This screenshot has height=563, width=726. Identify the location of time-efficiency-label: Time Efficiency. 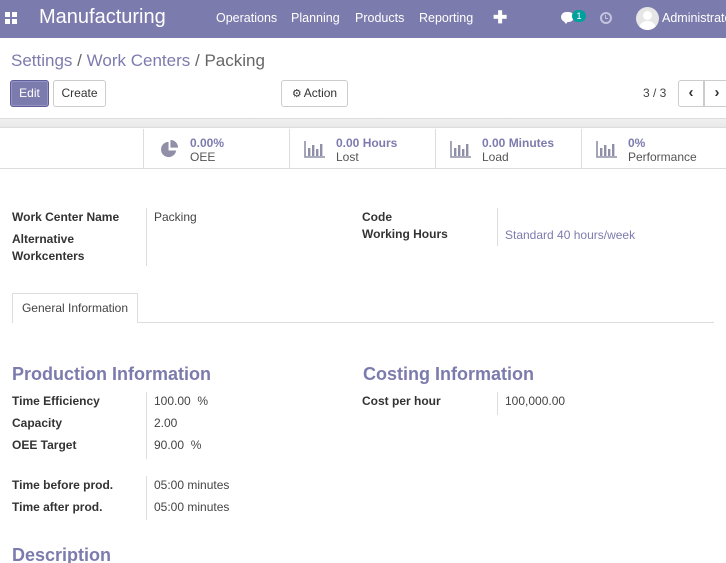
(56, 401).